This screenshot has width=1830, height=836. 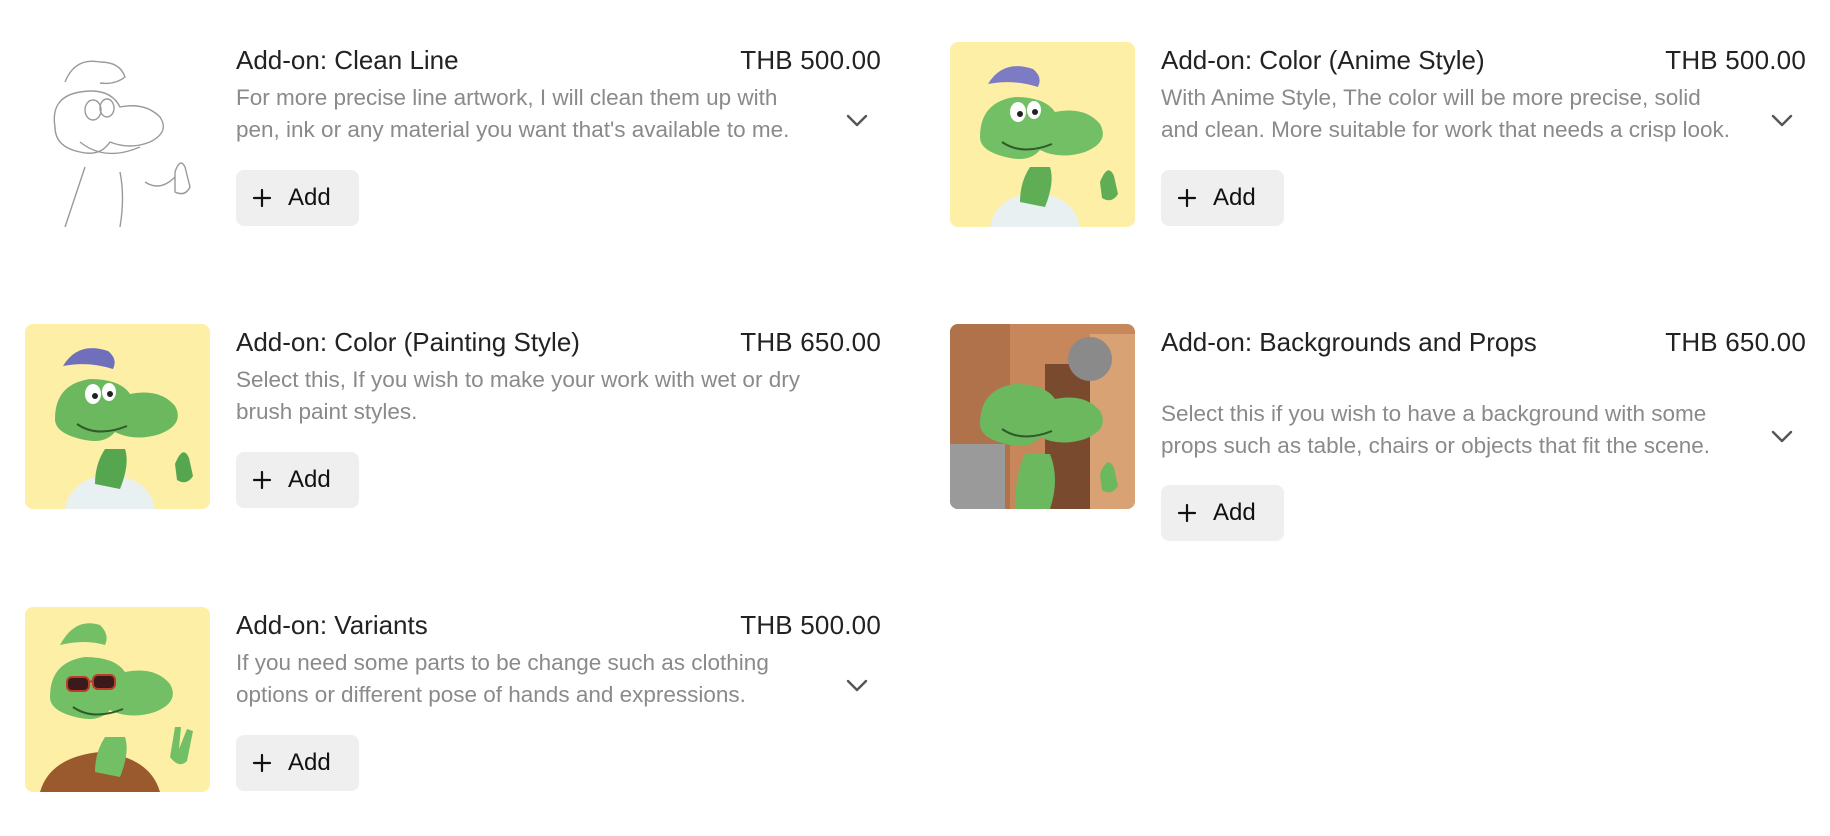 What do you see at coordinates (117, 134) in the screenshot?
I see `lineart-character-thumbnail` at bounding box center [117, 134].